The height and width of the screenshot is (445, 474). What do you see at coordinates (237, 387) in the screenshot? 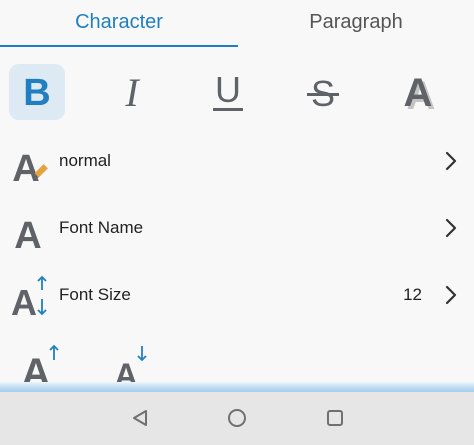
I see `panel-bottom-edge` at bounding box center [237, 387].